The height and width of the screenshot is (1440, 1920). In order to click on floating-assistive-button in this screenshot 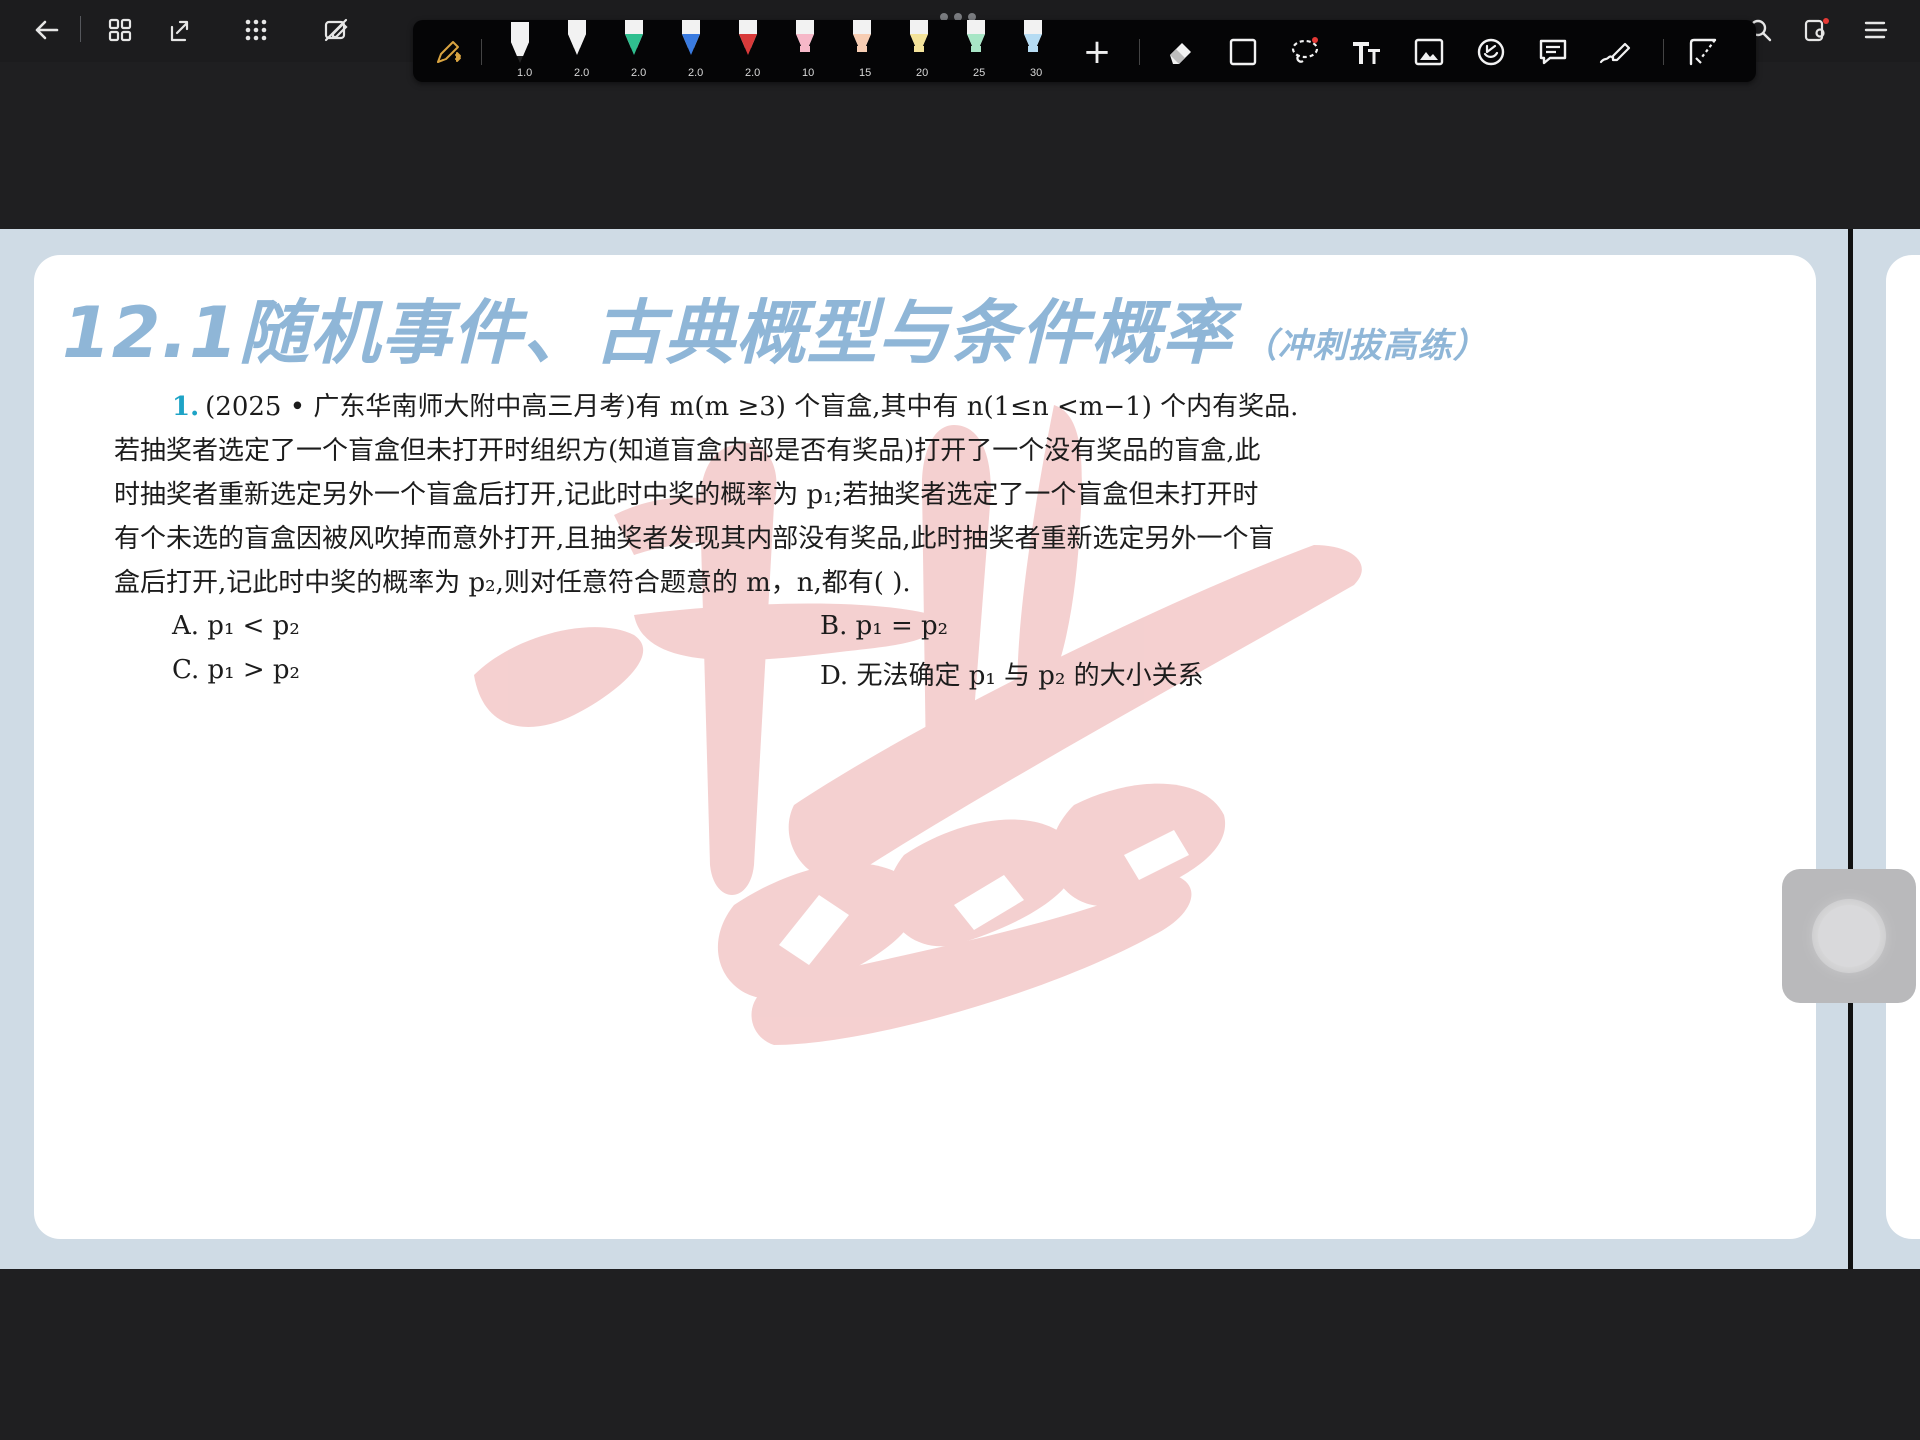, I will do `click(1849, 936)`.